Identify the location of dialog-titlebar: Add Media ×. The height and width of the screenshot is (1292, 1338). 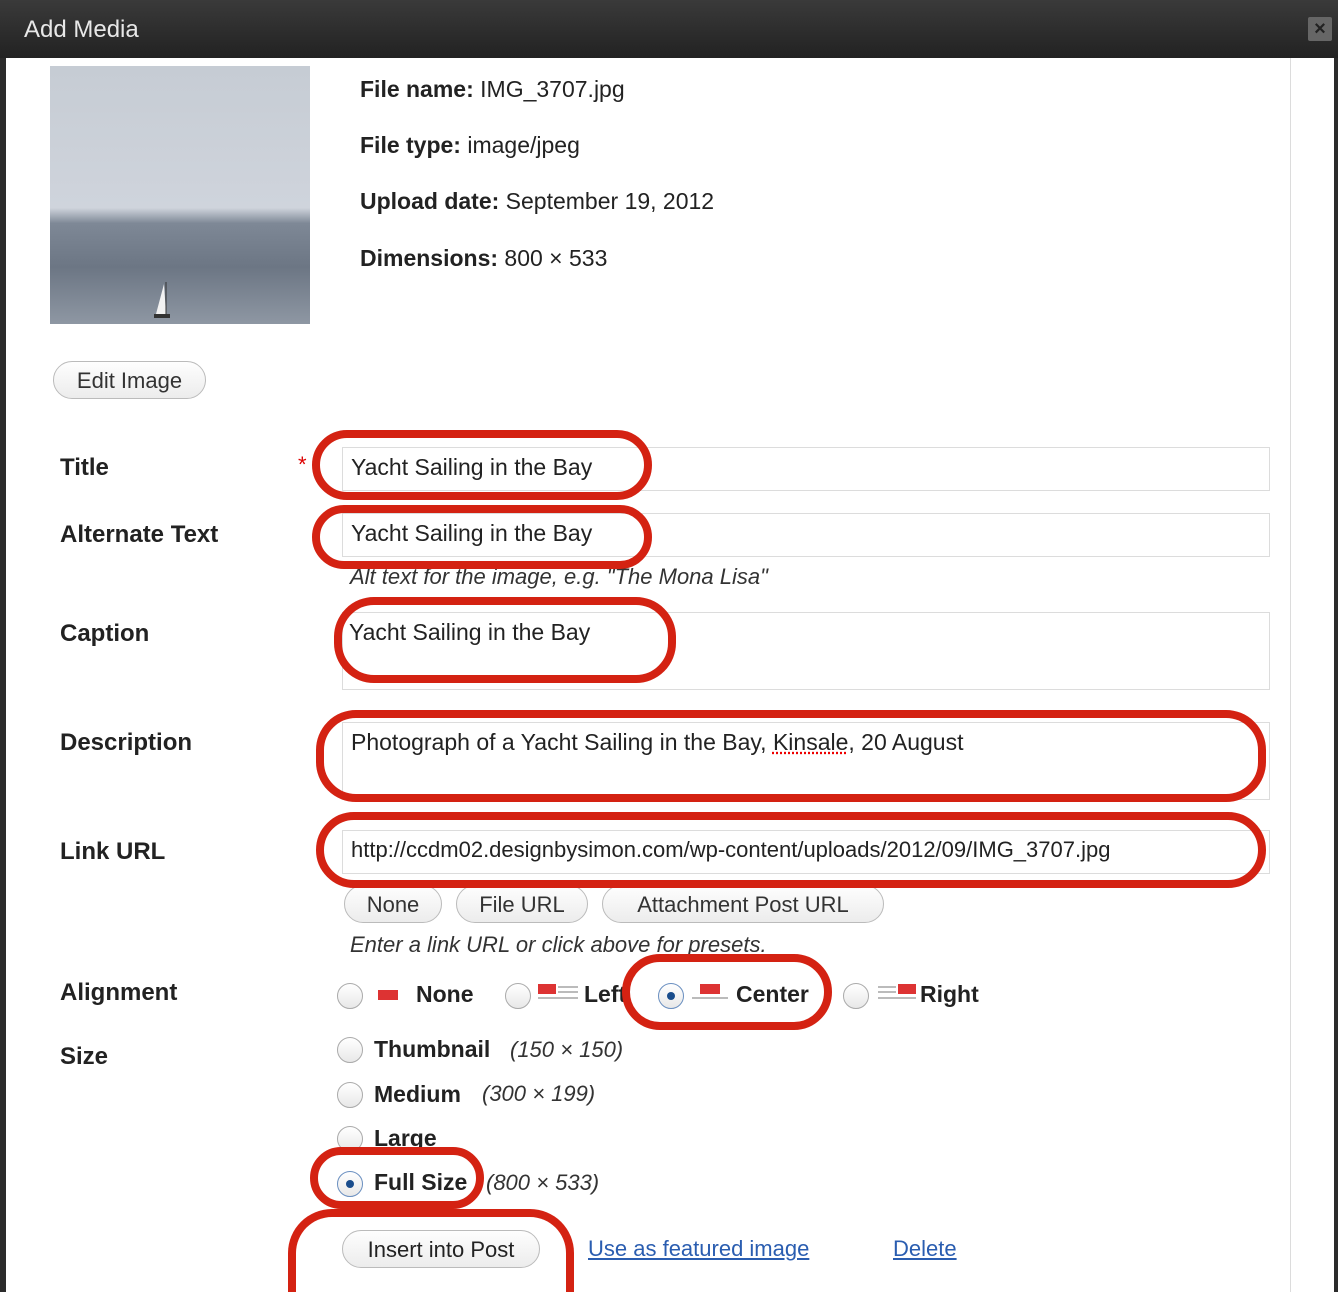
(669, 29).